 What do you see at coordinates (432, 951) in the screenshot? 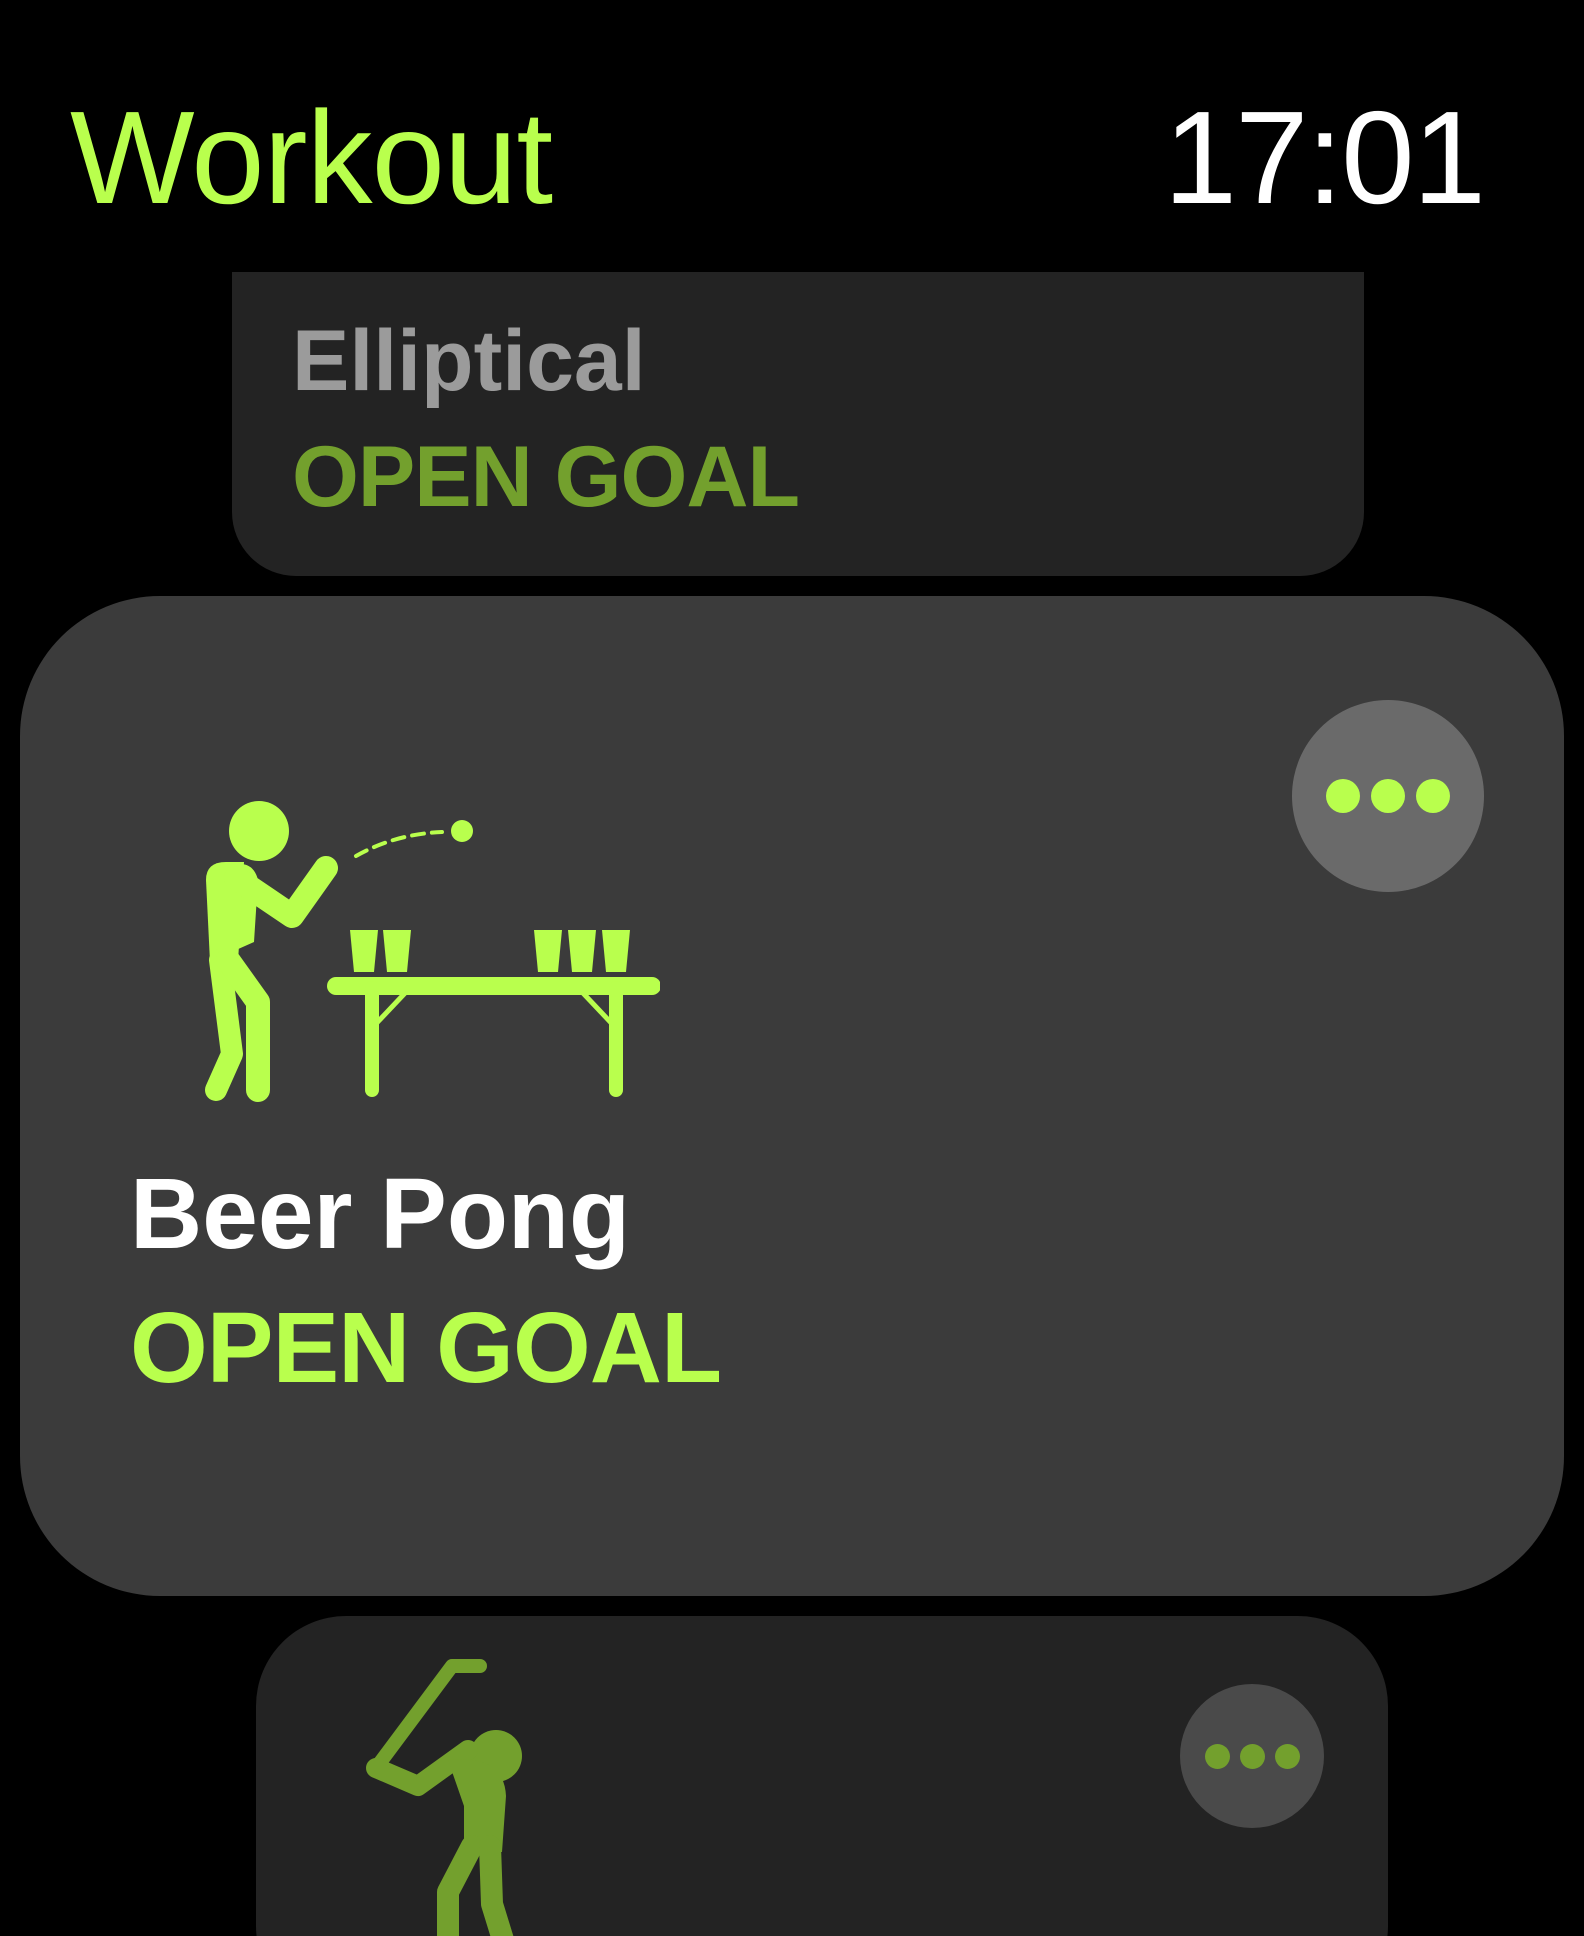
I see `beer-pong-icon` at bounding box center [432, 951].